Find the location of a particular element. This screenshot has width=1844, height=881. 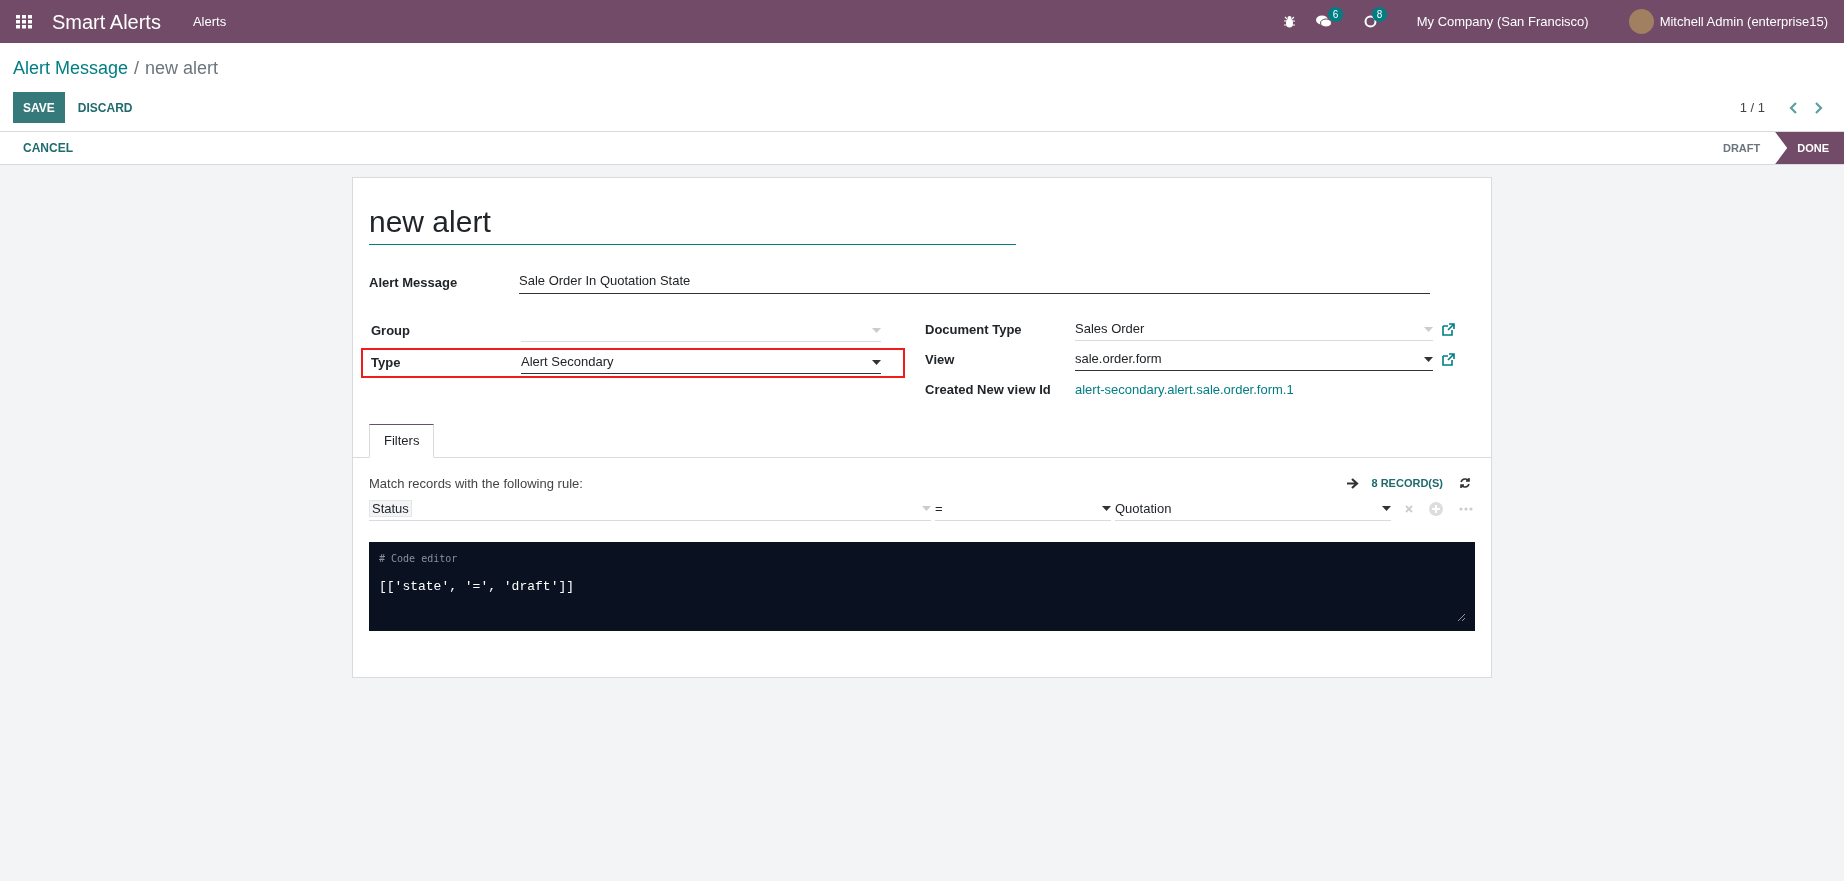

notebook-tab: Filters is located at coordinates (402, 440).